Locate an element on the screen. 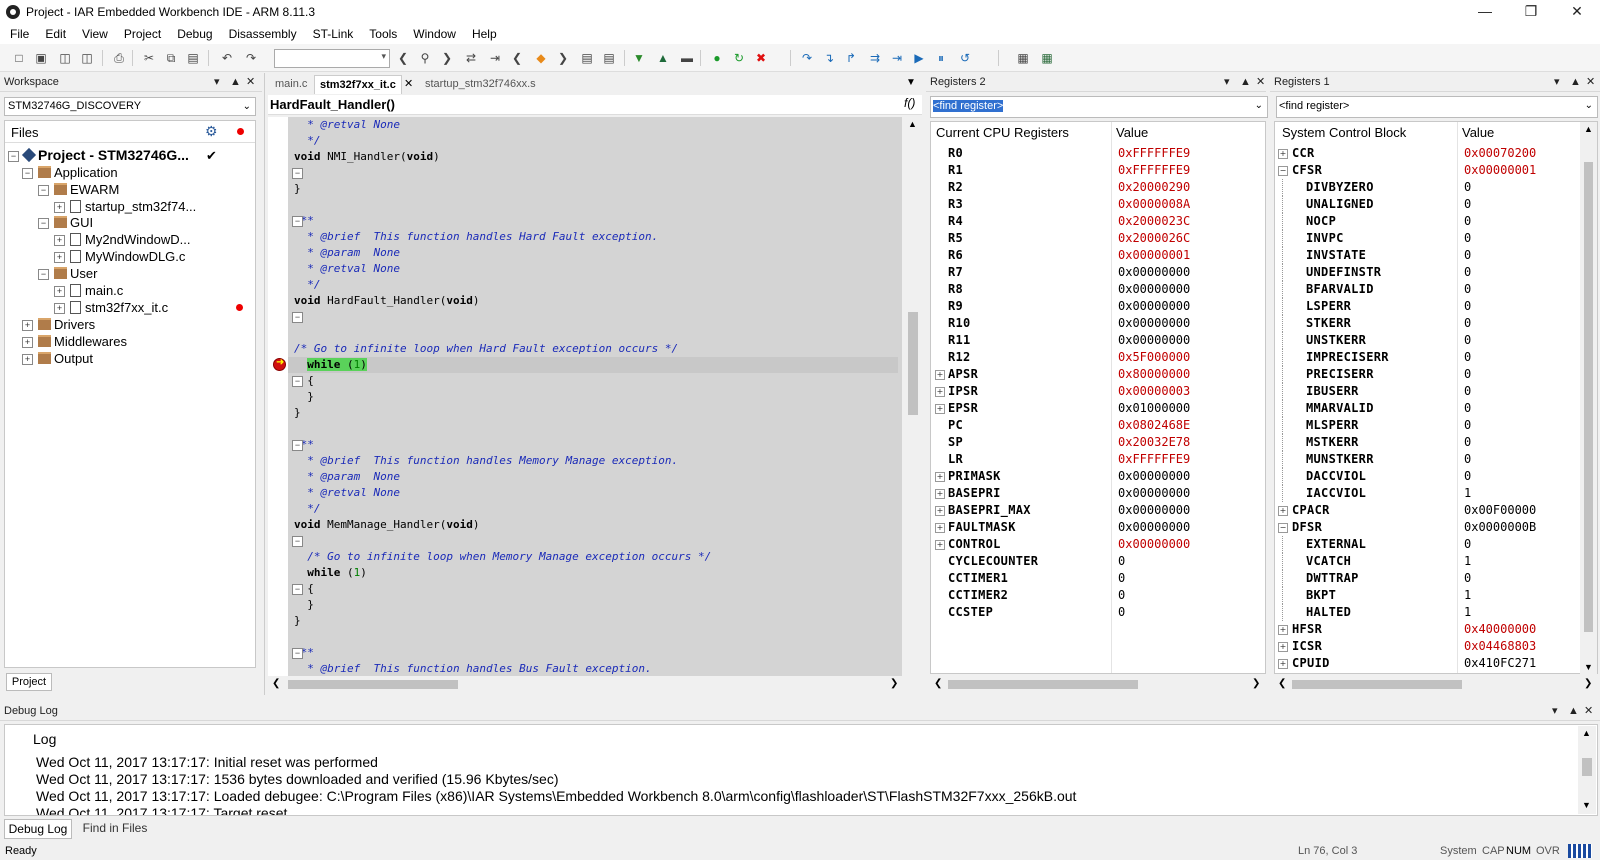 The width and height of the screenshot is (1600, 860). paste-icon: ▤ is located at coordinates (193, 58).